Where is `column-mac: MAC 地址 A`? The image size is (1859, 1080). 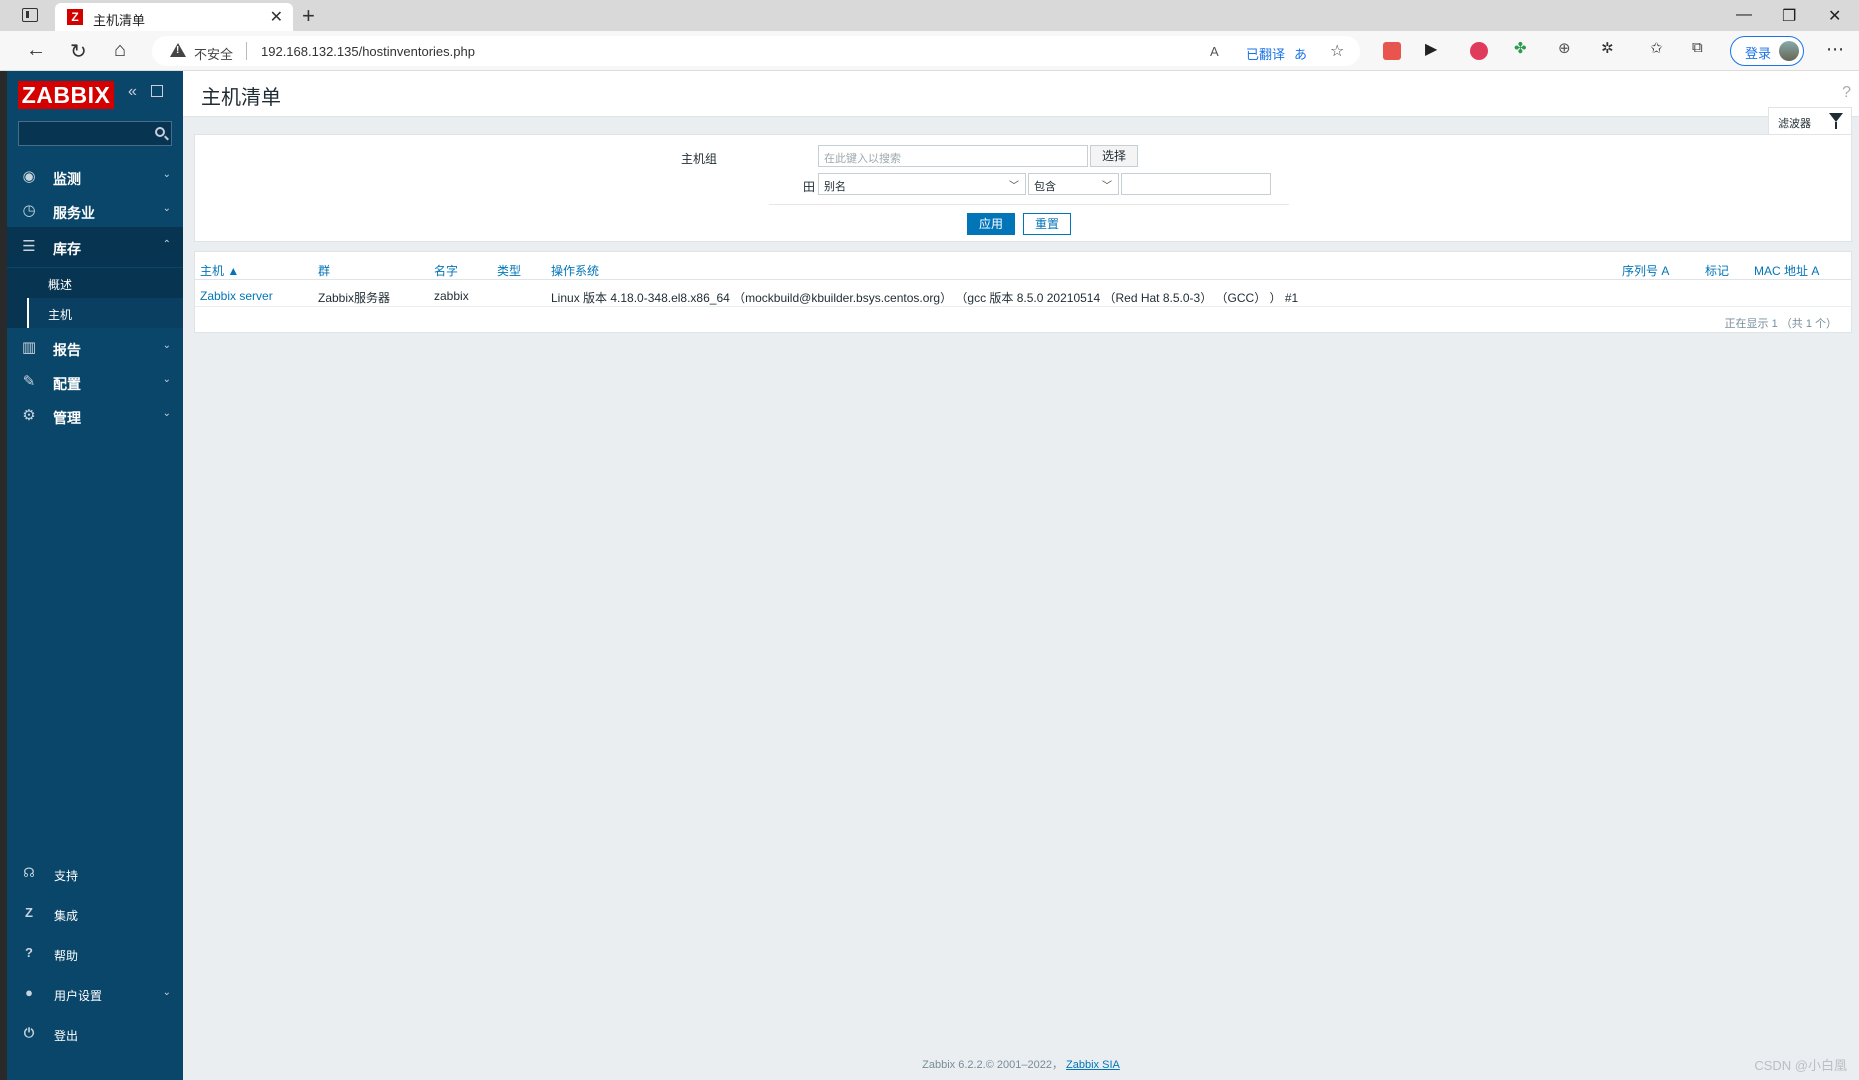
column-mac: MAC 地址 A is located at coordinates (1786, 270).